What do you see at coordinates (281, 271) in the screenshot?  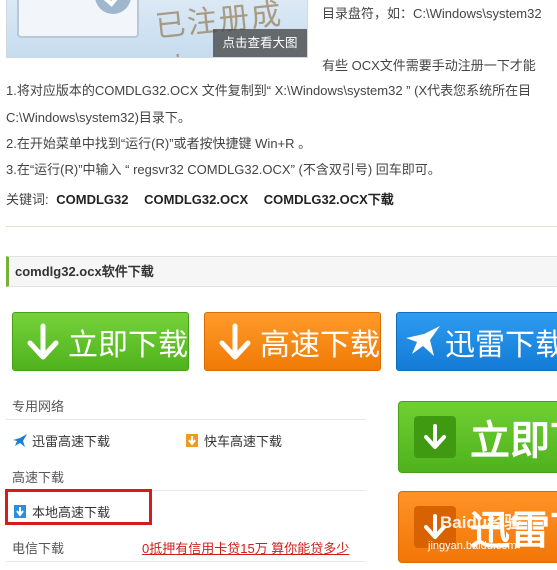 I see `download-section-title: comdlg32.ocx软件下载` at bounding box center [281, 271].